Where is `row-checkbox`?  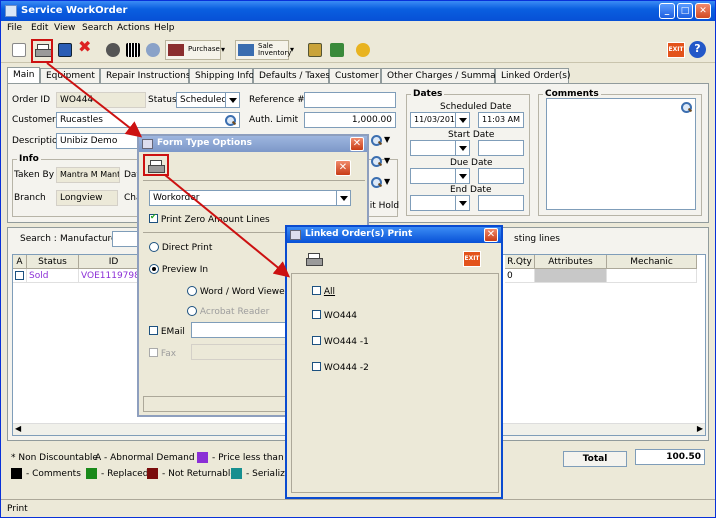 row-checkbox is located at coordinates (19, 275).